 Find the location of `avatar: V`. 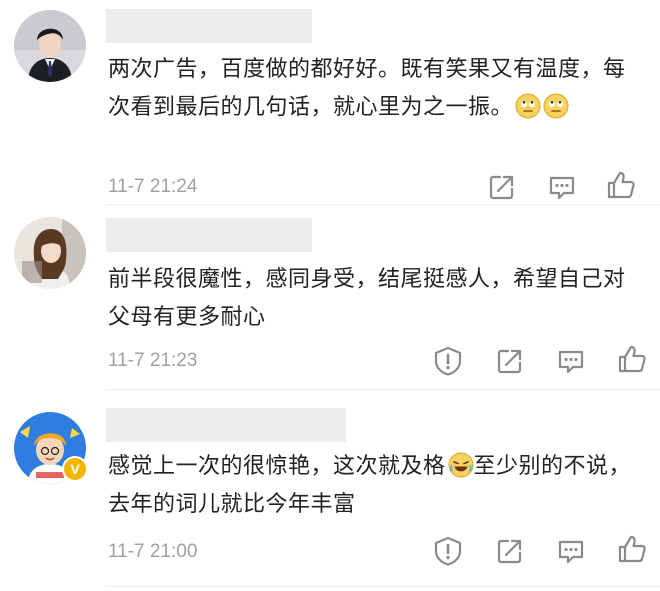

avatar: V is located at coordinates (51, 448).